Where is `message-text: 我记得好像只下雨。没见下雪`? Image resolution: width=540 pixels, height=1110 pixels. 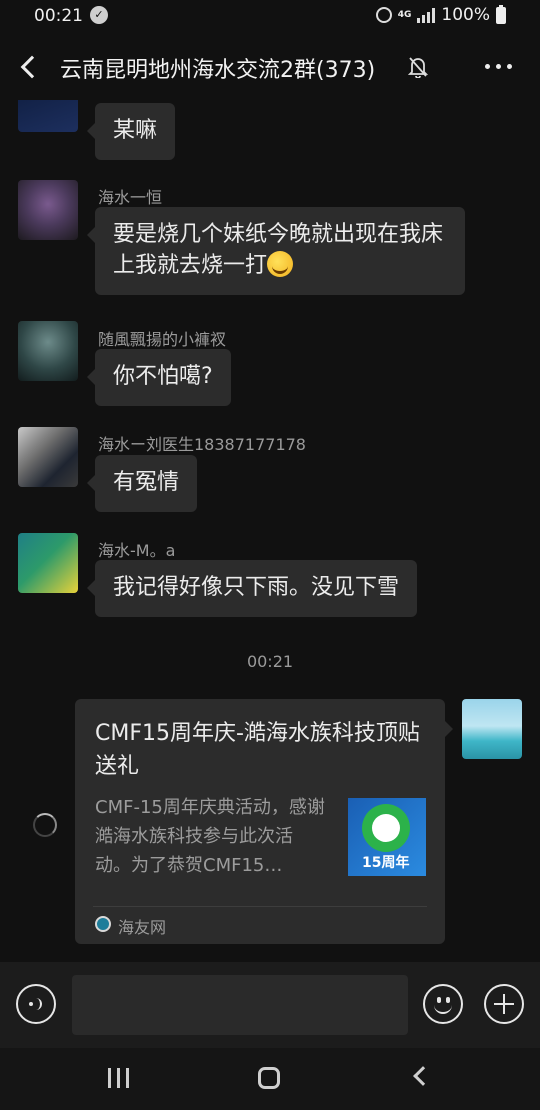 message-text: 我记得好像只下雨。没见下雪 is located at coordinates (256, 587).